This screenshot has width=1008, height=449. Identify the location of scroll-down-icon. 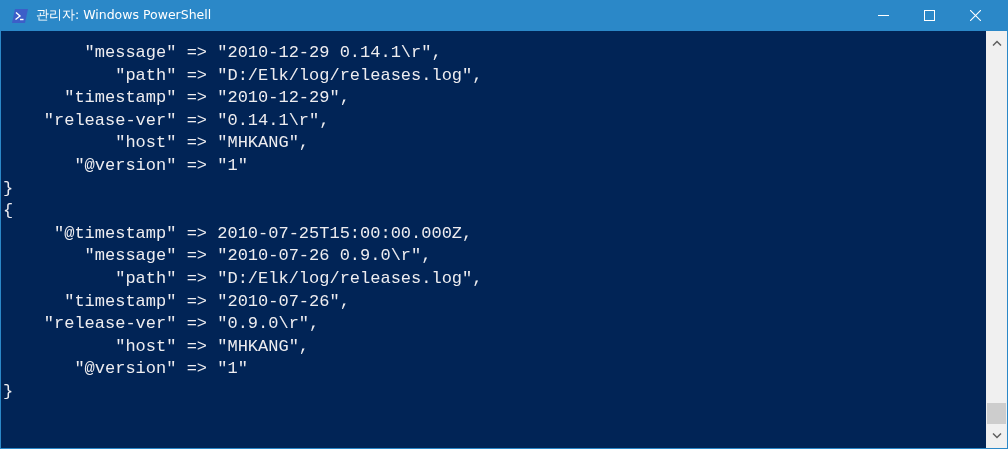
(996, 436).